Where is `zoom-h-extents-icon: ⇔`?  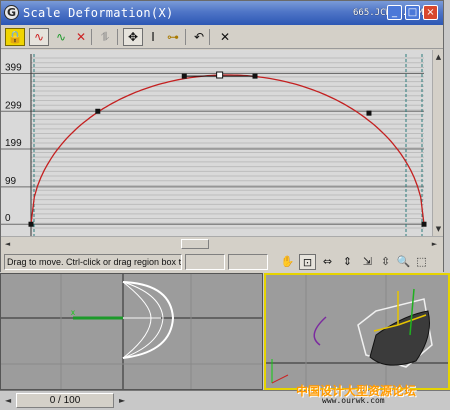
zoom-h-extents-icon: ⇔ is located at coordinates (327, 261).